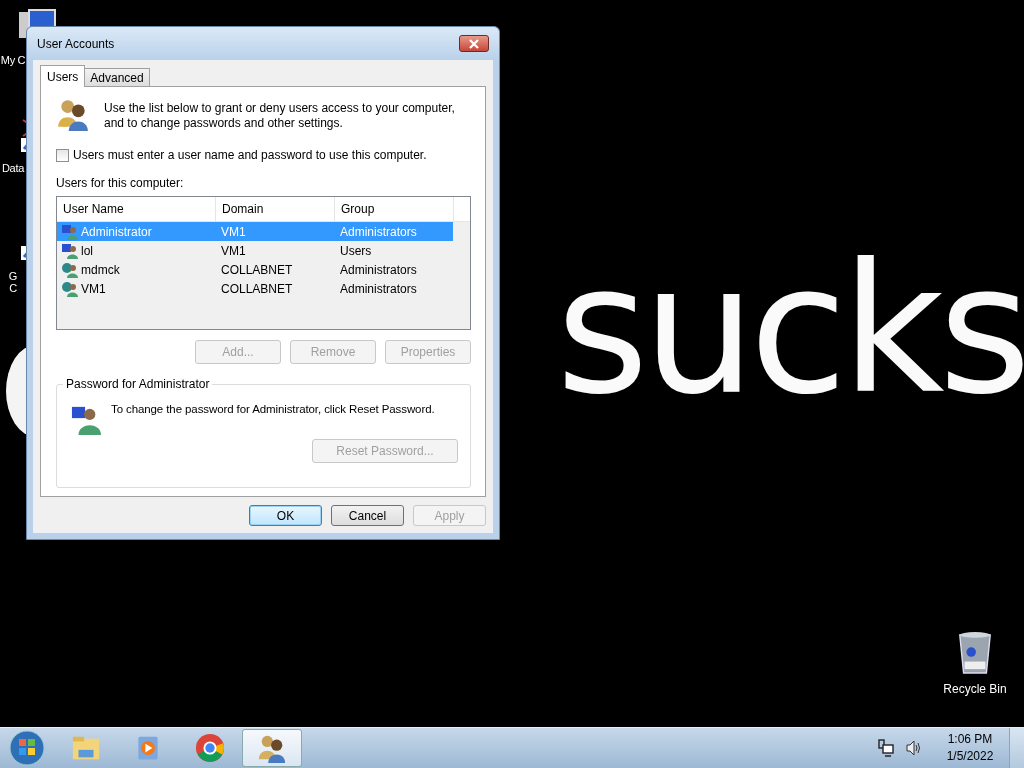 The image size is (1024, 768). What do you see at coordinates (970, 756) in the screenshot?
I see `clock-date: 1/5/2022` at bounding box center [970, 756].